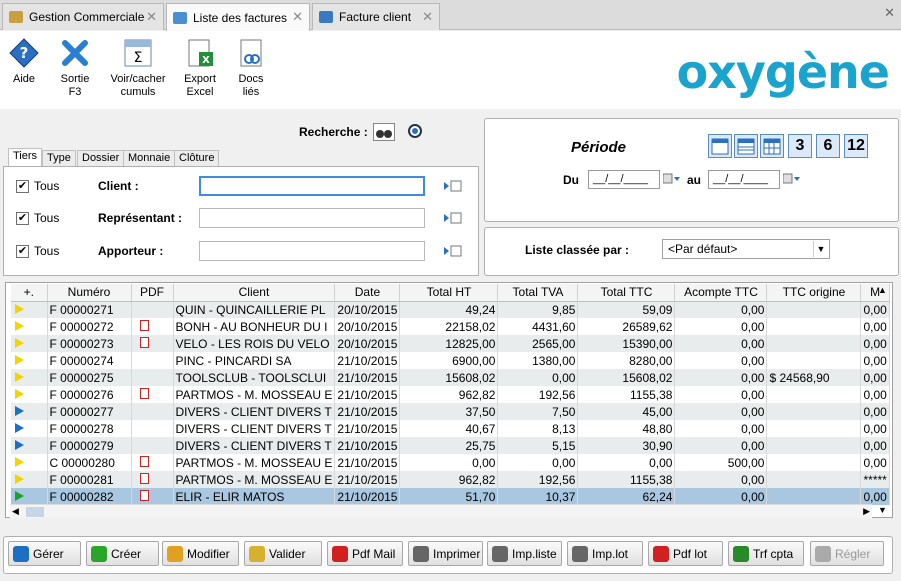 This screenshot has height=581, width=901. Describe the element at coordinates (22, 251) in the screenshot. I see `tous-apporteur-checkbox: ✔` at that location.